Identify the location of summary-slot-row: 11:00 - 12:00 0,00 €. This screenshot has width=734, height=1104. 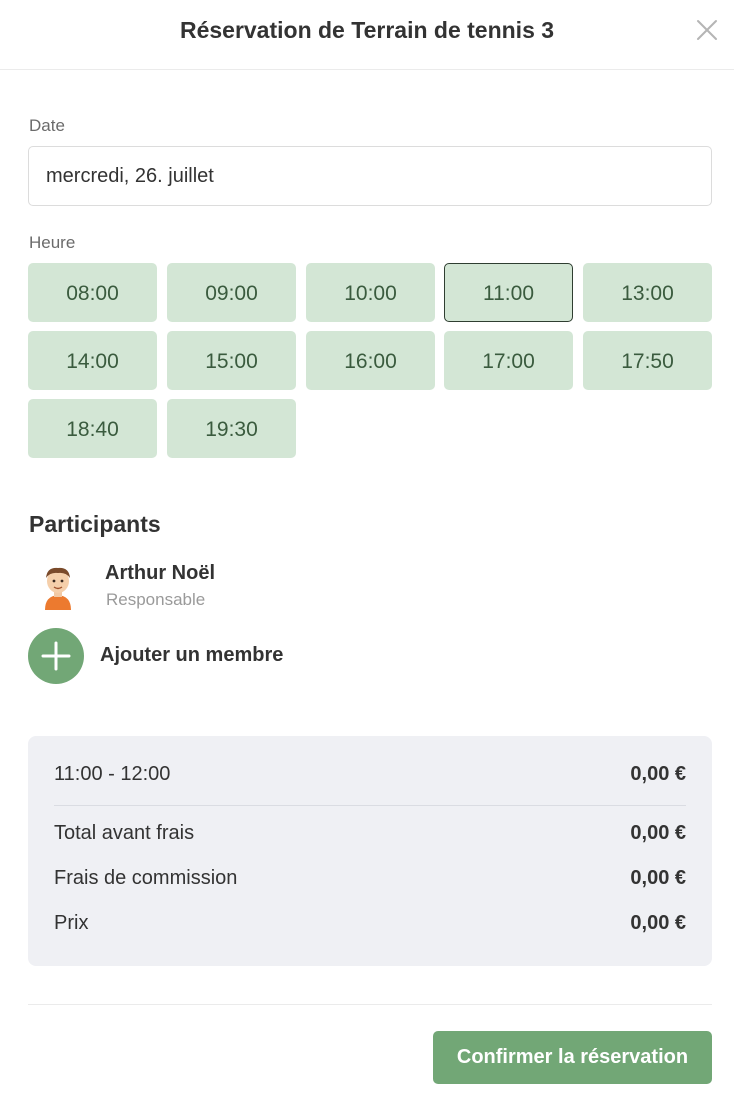
(370, 778).